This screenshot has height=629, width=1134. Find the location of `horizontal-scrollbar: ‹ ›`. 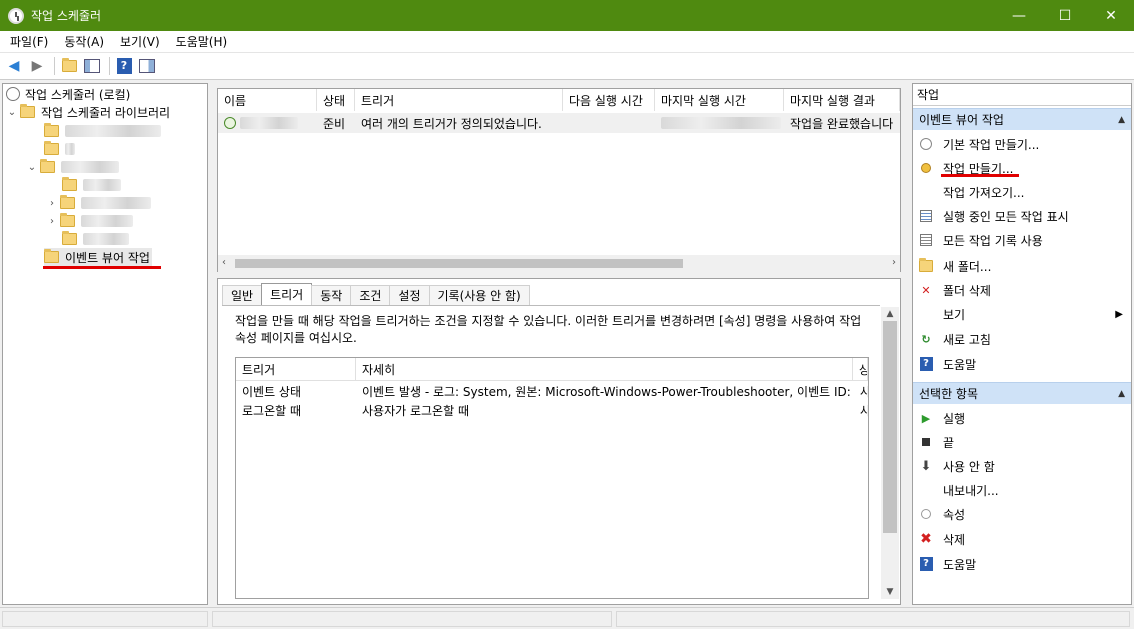

horizontal-scrollbar: ‹ › is located at coordinates (559, 263).